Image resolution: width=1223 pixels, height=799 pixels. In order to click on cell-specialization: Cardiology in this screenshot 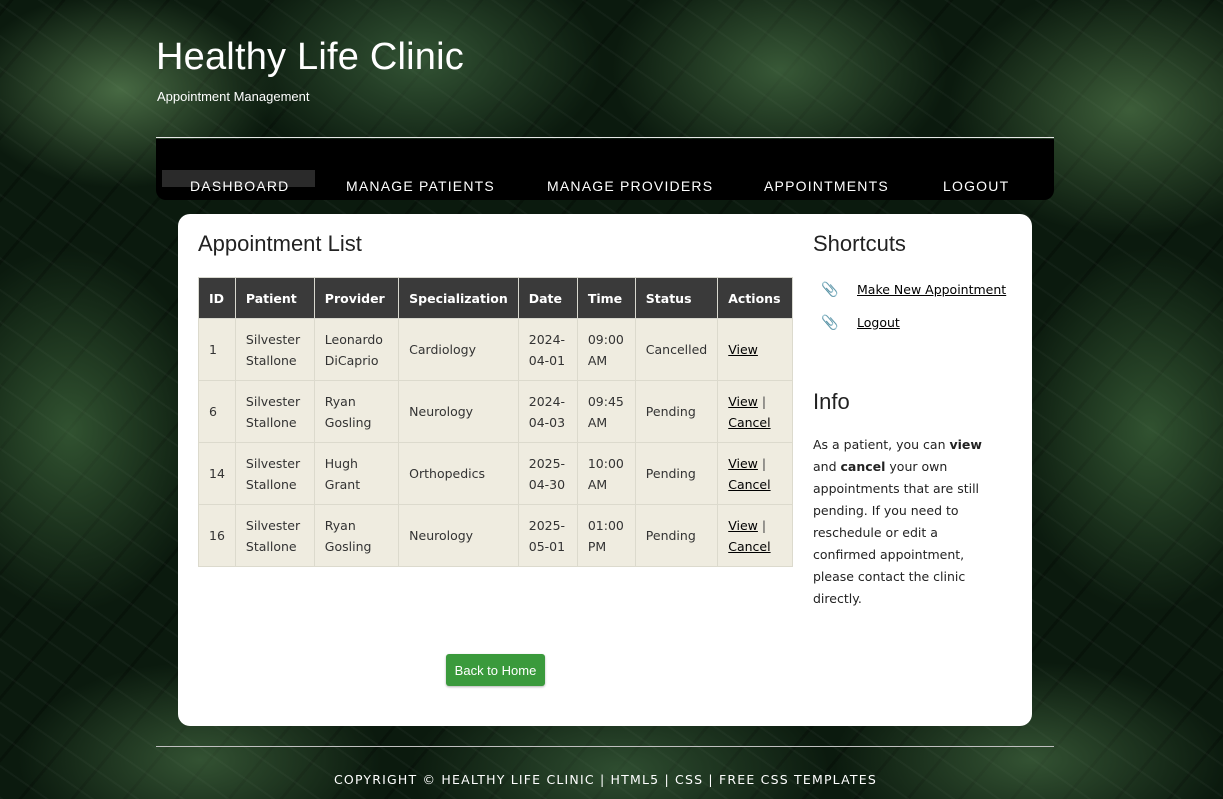, I will do `click(458, 349)`.